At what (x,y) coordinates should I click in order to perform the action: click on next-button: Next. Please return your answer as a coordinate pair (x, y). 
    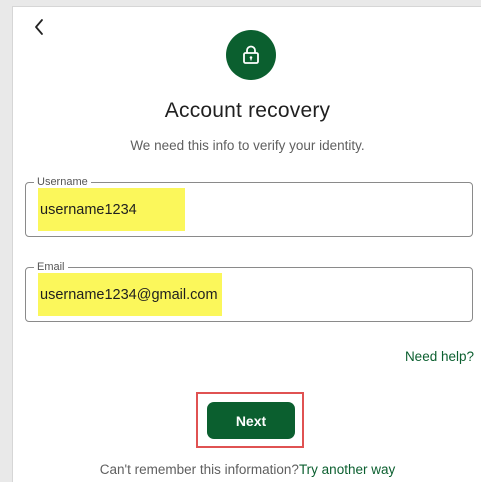
    Looking at the image, I should click on (251, 420).